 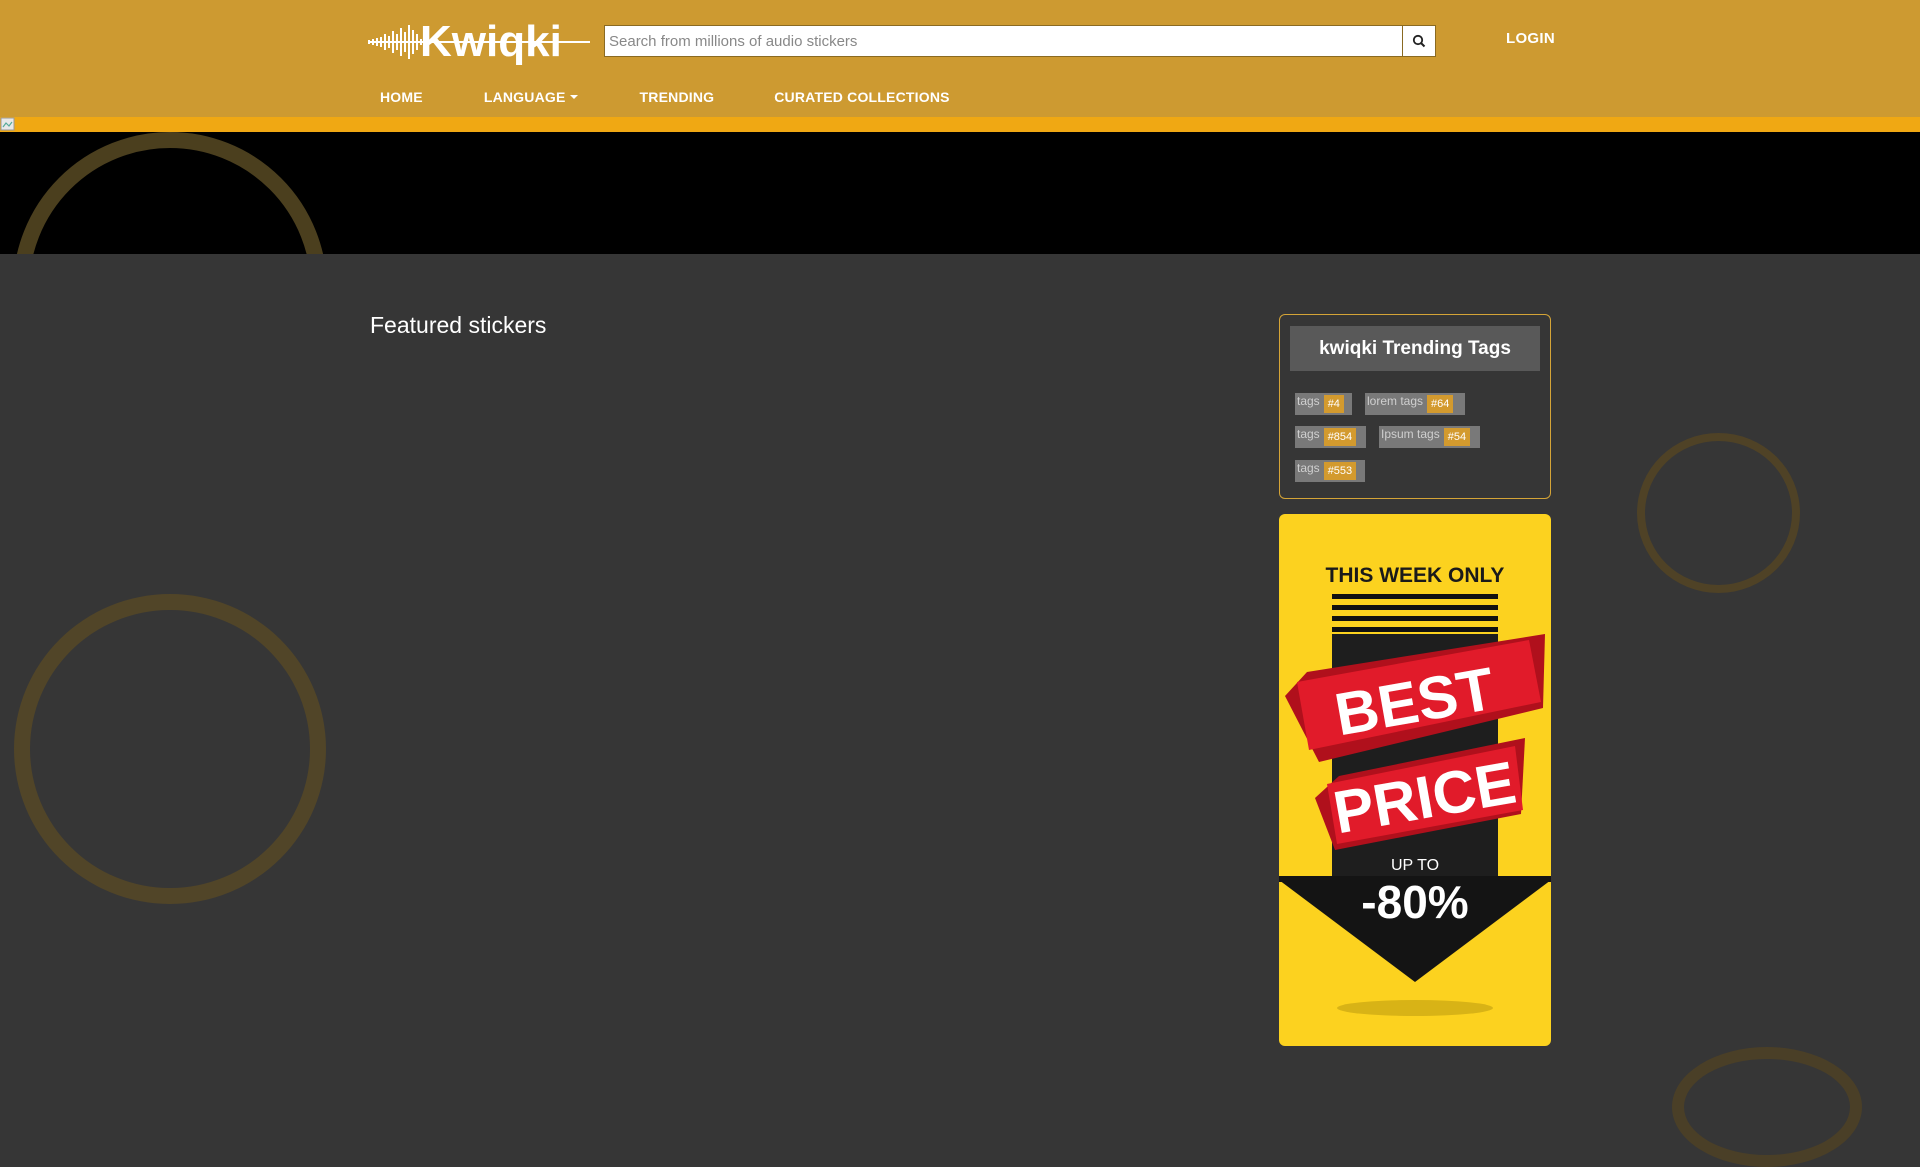 I want to click on promo-ad-graphic: THIS WEEK ONLY BEST PRICE UP TO -80%, so click(x=1415, y=790).